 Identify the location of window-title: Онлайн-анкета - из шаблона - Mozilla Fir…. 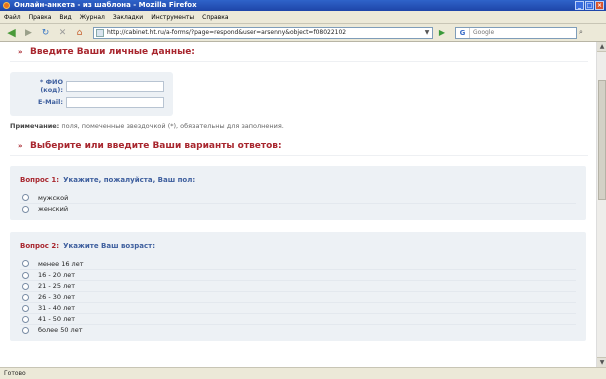
(105, 5).